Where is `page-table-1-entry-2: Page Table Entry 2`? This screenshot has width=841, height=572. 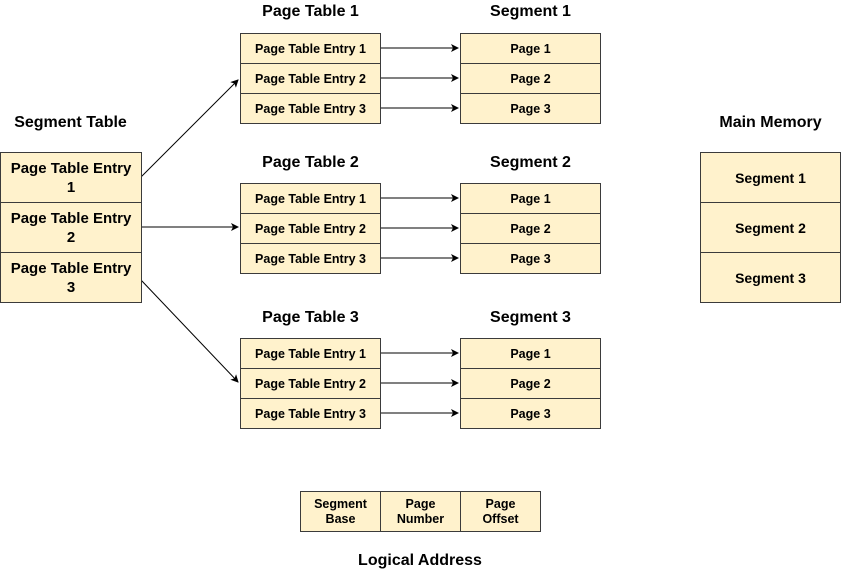 page-table-1-entry-2: Page Table Entry 2 is located at coordinates (310, 78).